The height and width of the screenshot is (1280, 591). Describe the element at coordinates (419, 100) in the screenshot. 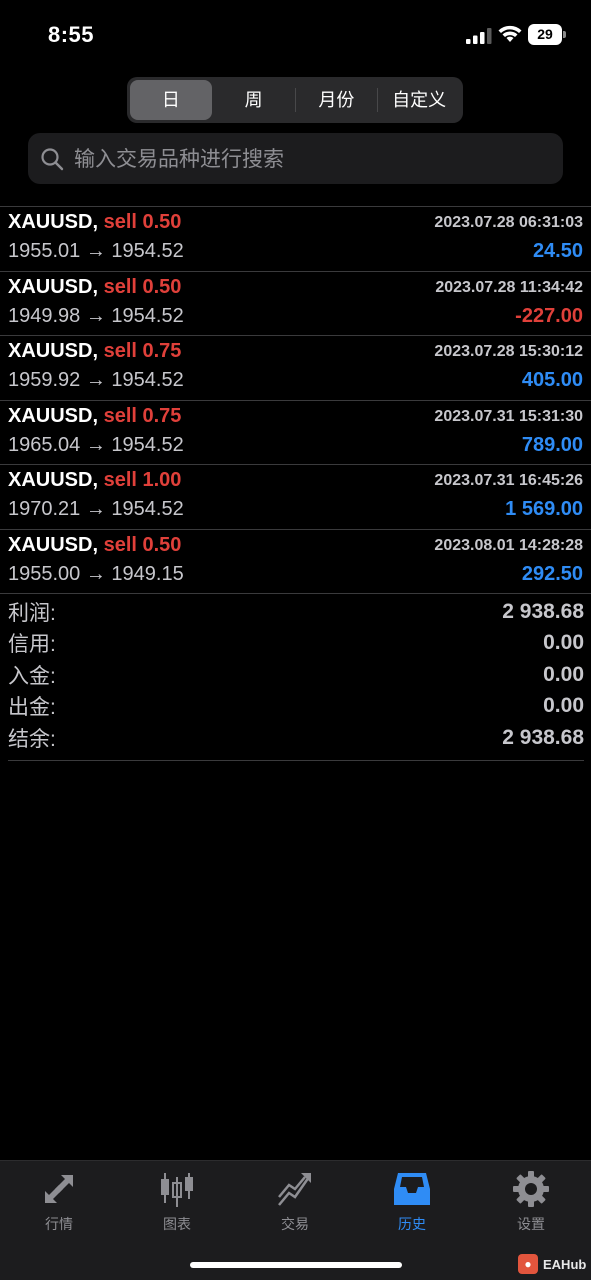

I see `period-tab-custom: 自定义` at that location.